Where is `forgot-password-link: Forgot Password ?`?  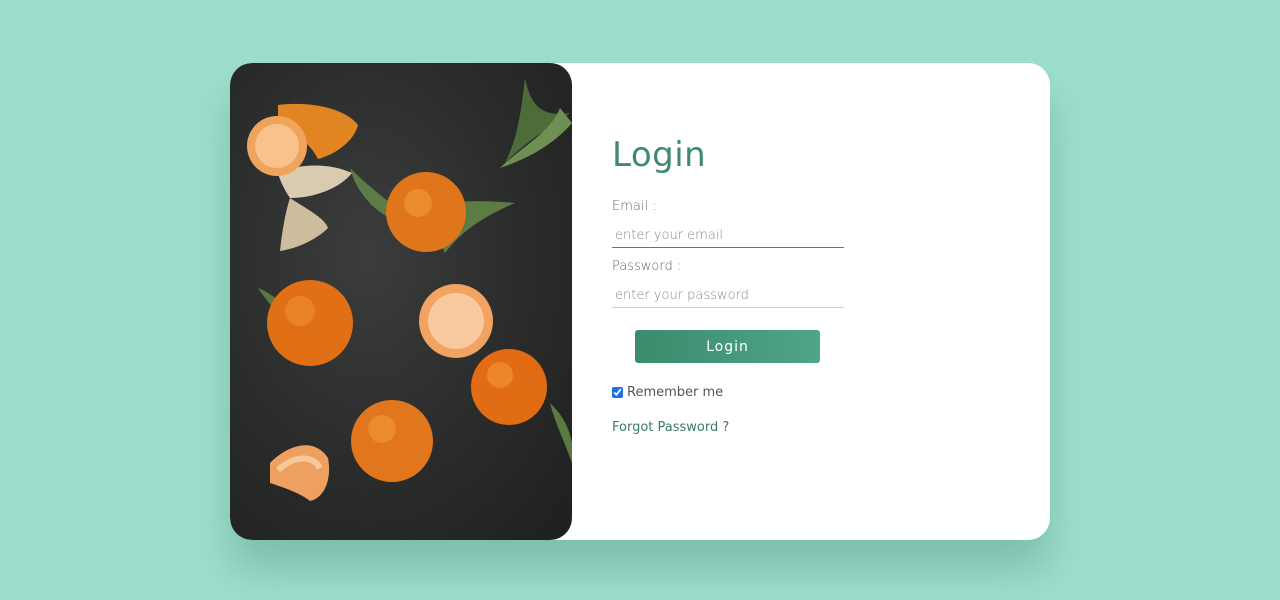
forgot-password-link: Forgot Password ? is located at coordinates (670, 427).